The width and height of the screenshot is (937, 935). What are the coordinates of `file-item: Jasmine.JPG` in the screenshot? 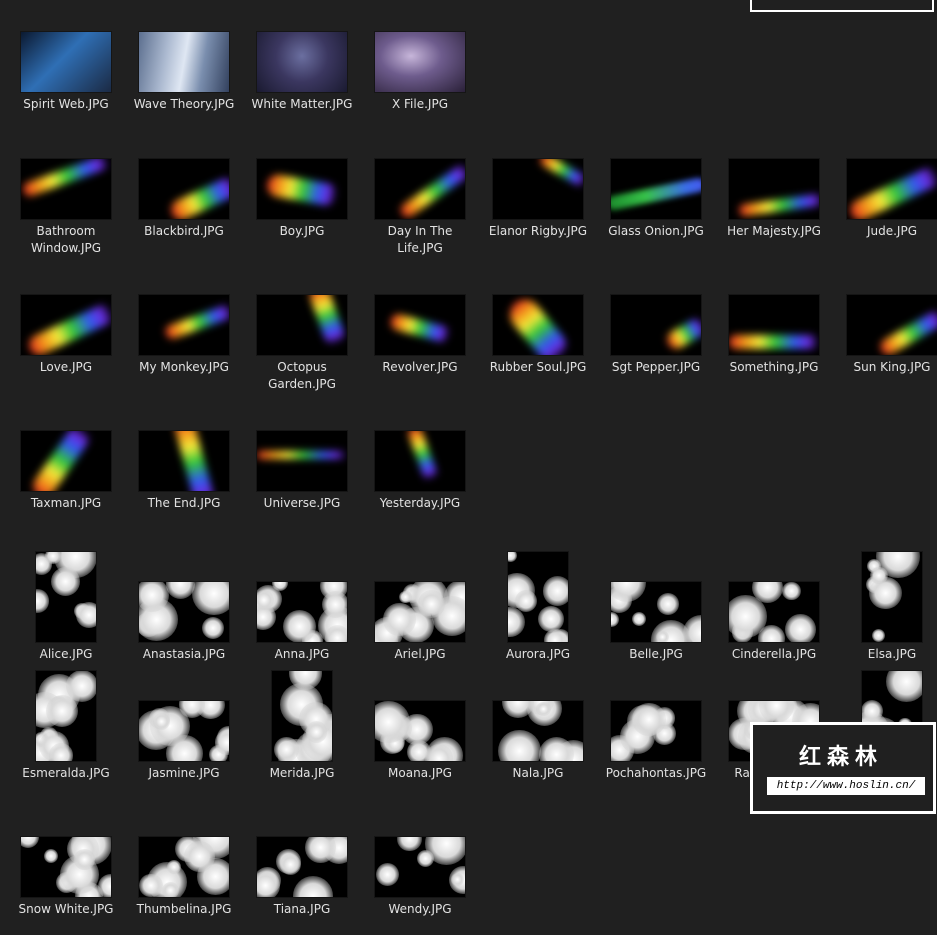 It's located at (184, 734).